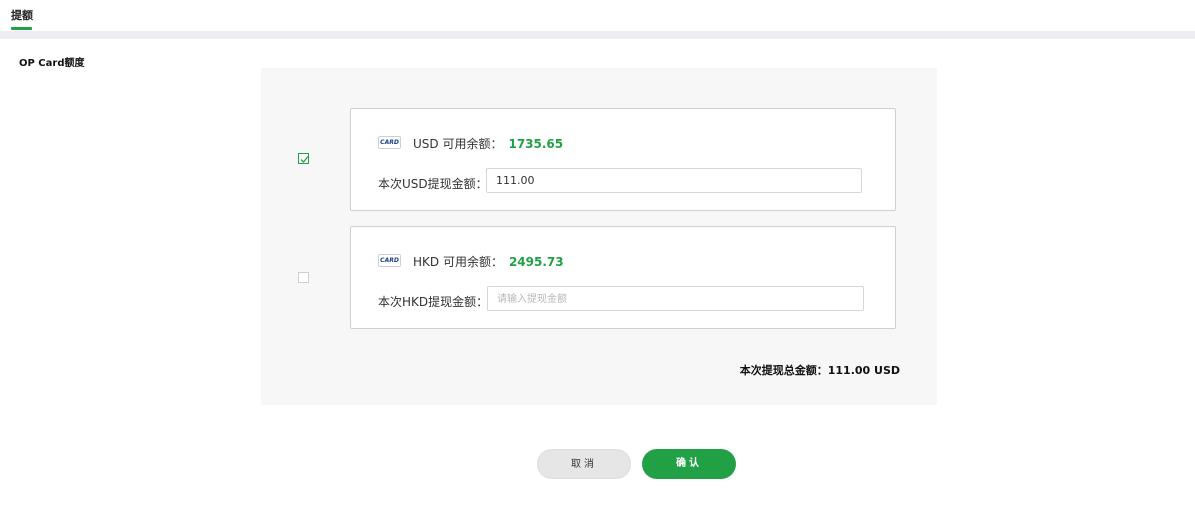 This screenshot has height=513, width=1195. I want to click on usd-balance-row: USD 可用余额： 1735.65, so click(488, 143).